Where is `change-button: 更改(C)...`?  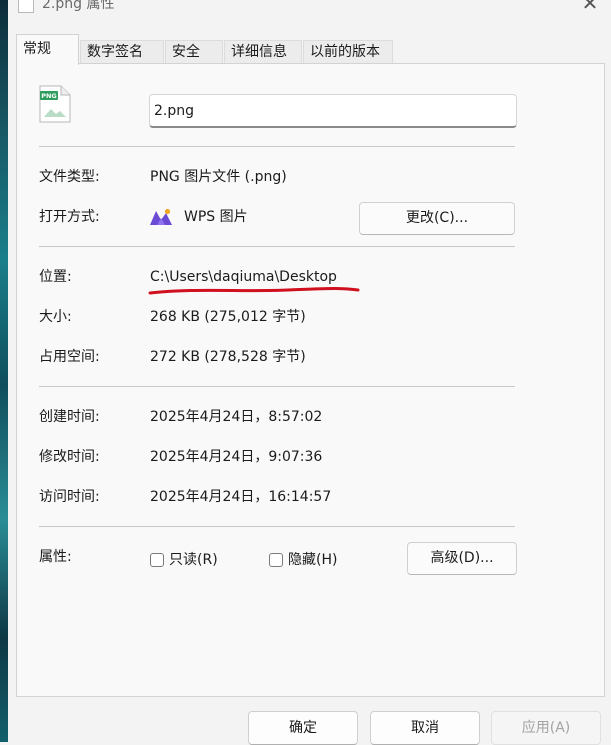 change-button: 更改(C)... is located at coordinates (437, 218).